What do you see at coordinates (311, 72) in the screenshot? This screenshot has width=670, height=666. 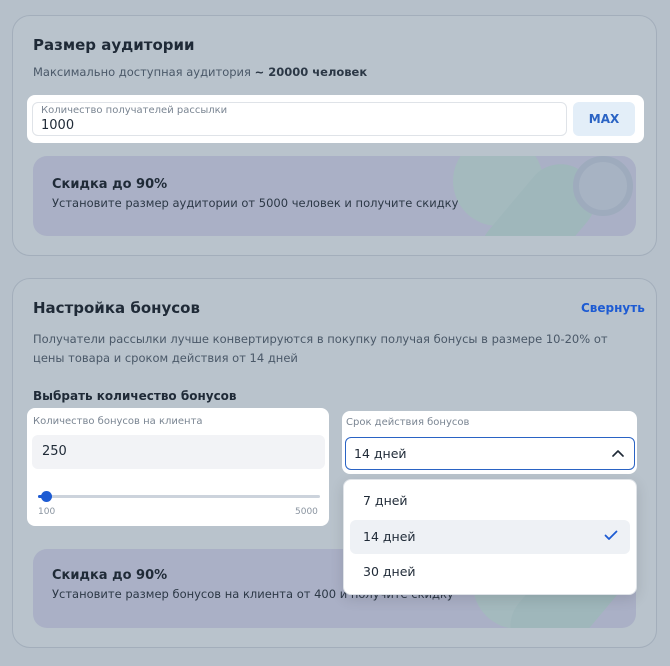 I see `audience-max-value: ~ 20000 человек` at bounding box center [311, 72].